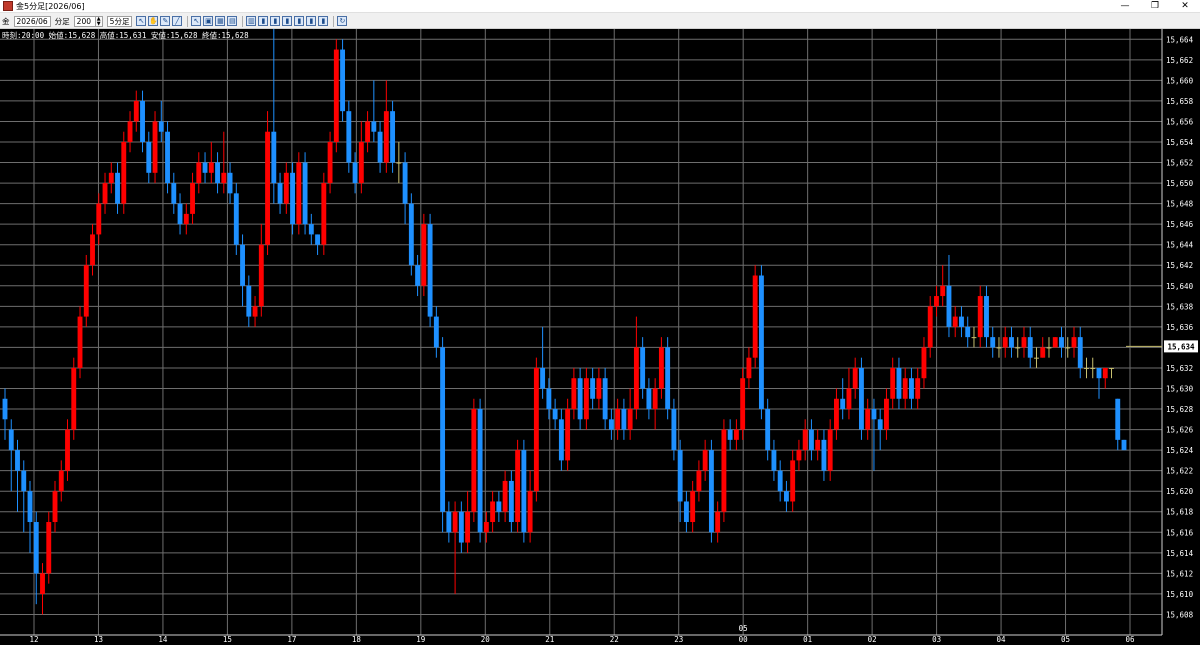 The image size is (1200, 645). Describe the element at coordinates (177, 21) in the screenshot. I see `line-draw-icon: ╱` at that location.